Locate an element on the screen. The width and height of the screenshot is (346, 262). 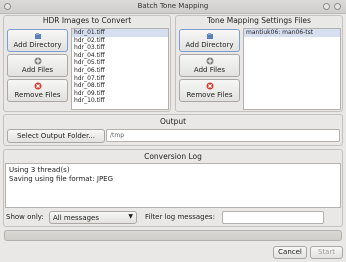
tm-remove-files-label: Remove Files is located at coordinates (209, 95).